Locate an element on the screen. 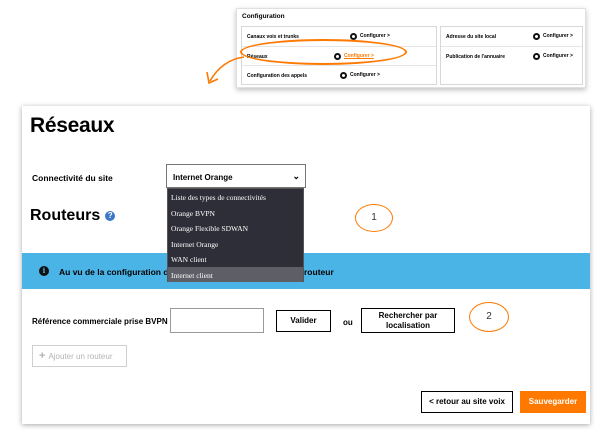 The height and width of the screenshot is (430, 596). connectivity-select: Internet Orange ⌄ is located at coordinates (236, 176).